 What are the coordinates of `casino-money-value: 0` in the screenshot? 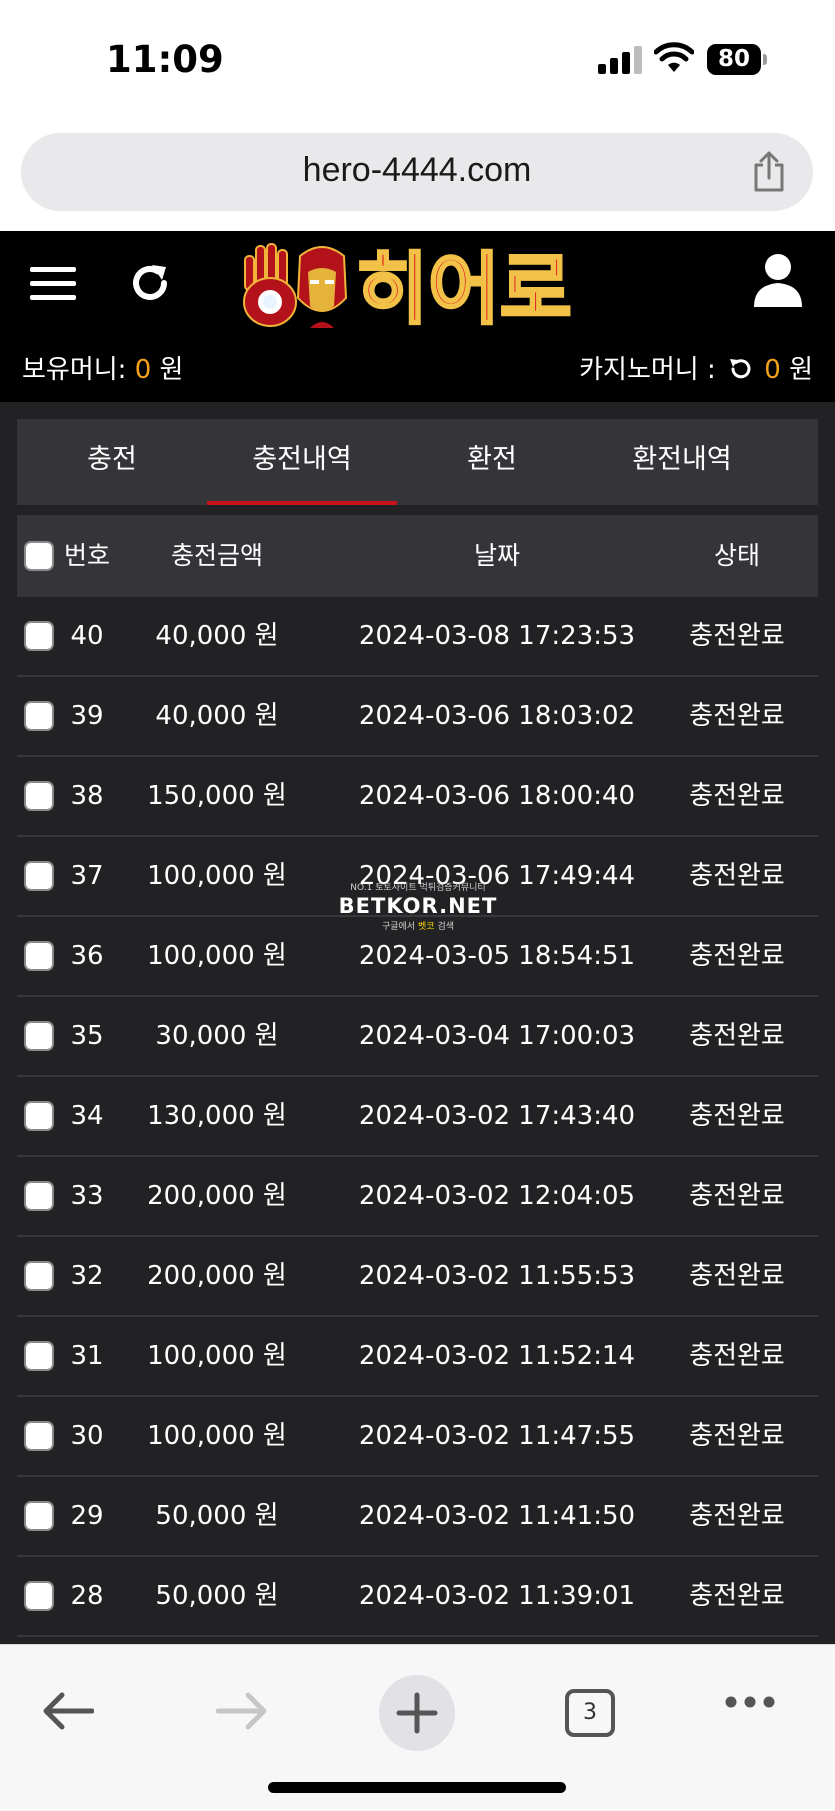 It's located at (772, 370).